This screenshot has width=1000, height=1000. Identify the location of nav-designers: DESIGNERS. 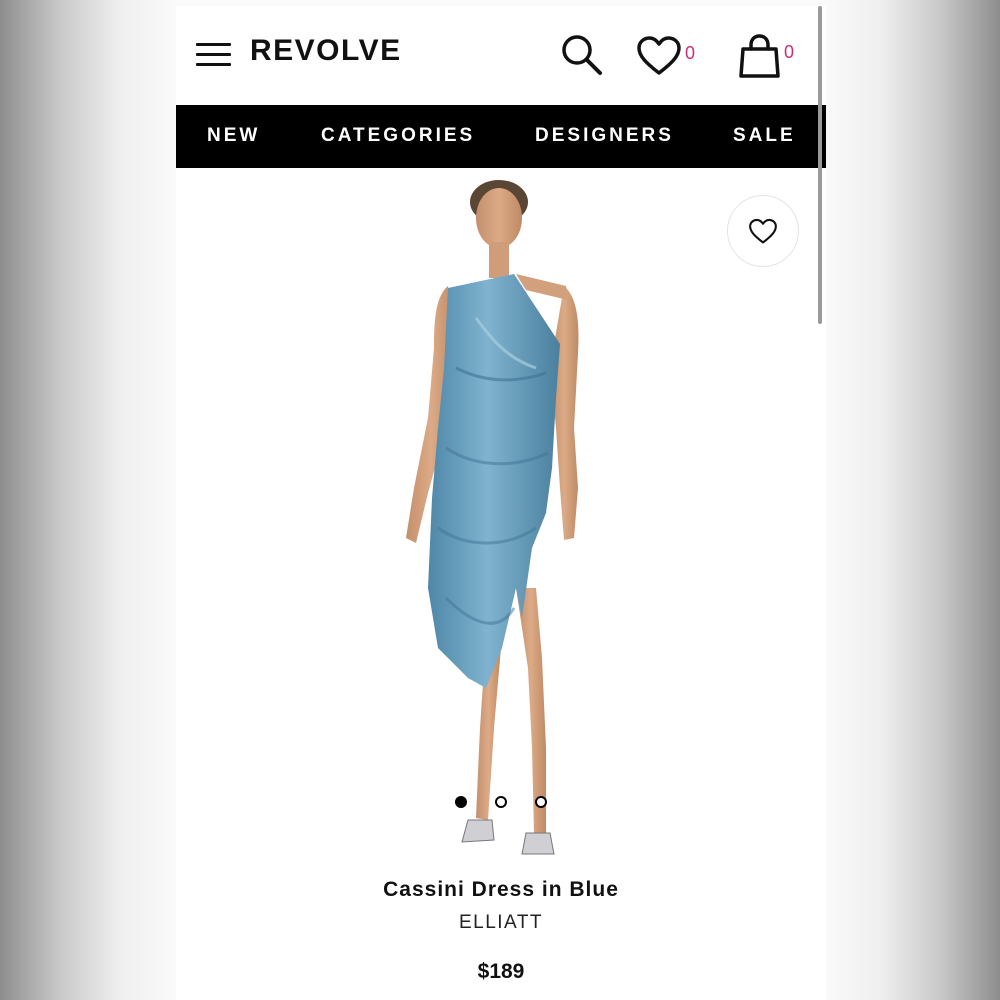
(604, 136).